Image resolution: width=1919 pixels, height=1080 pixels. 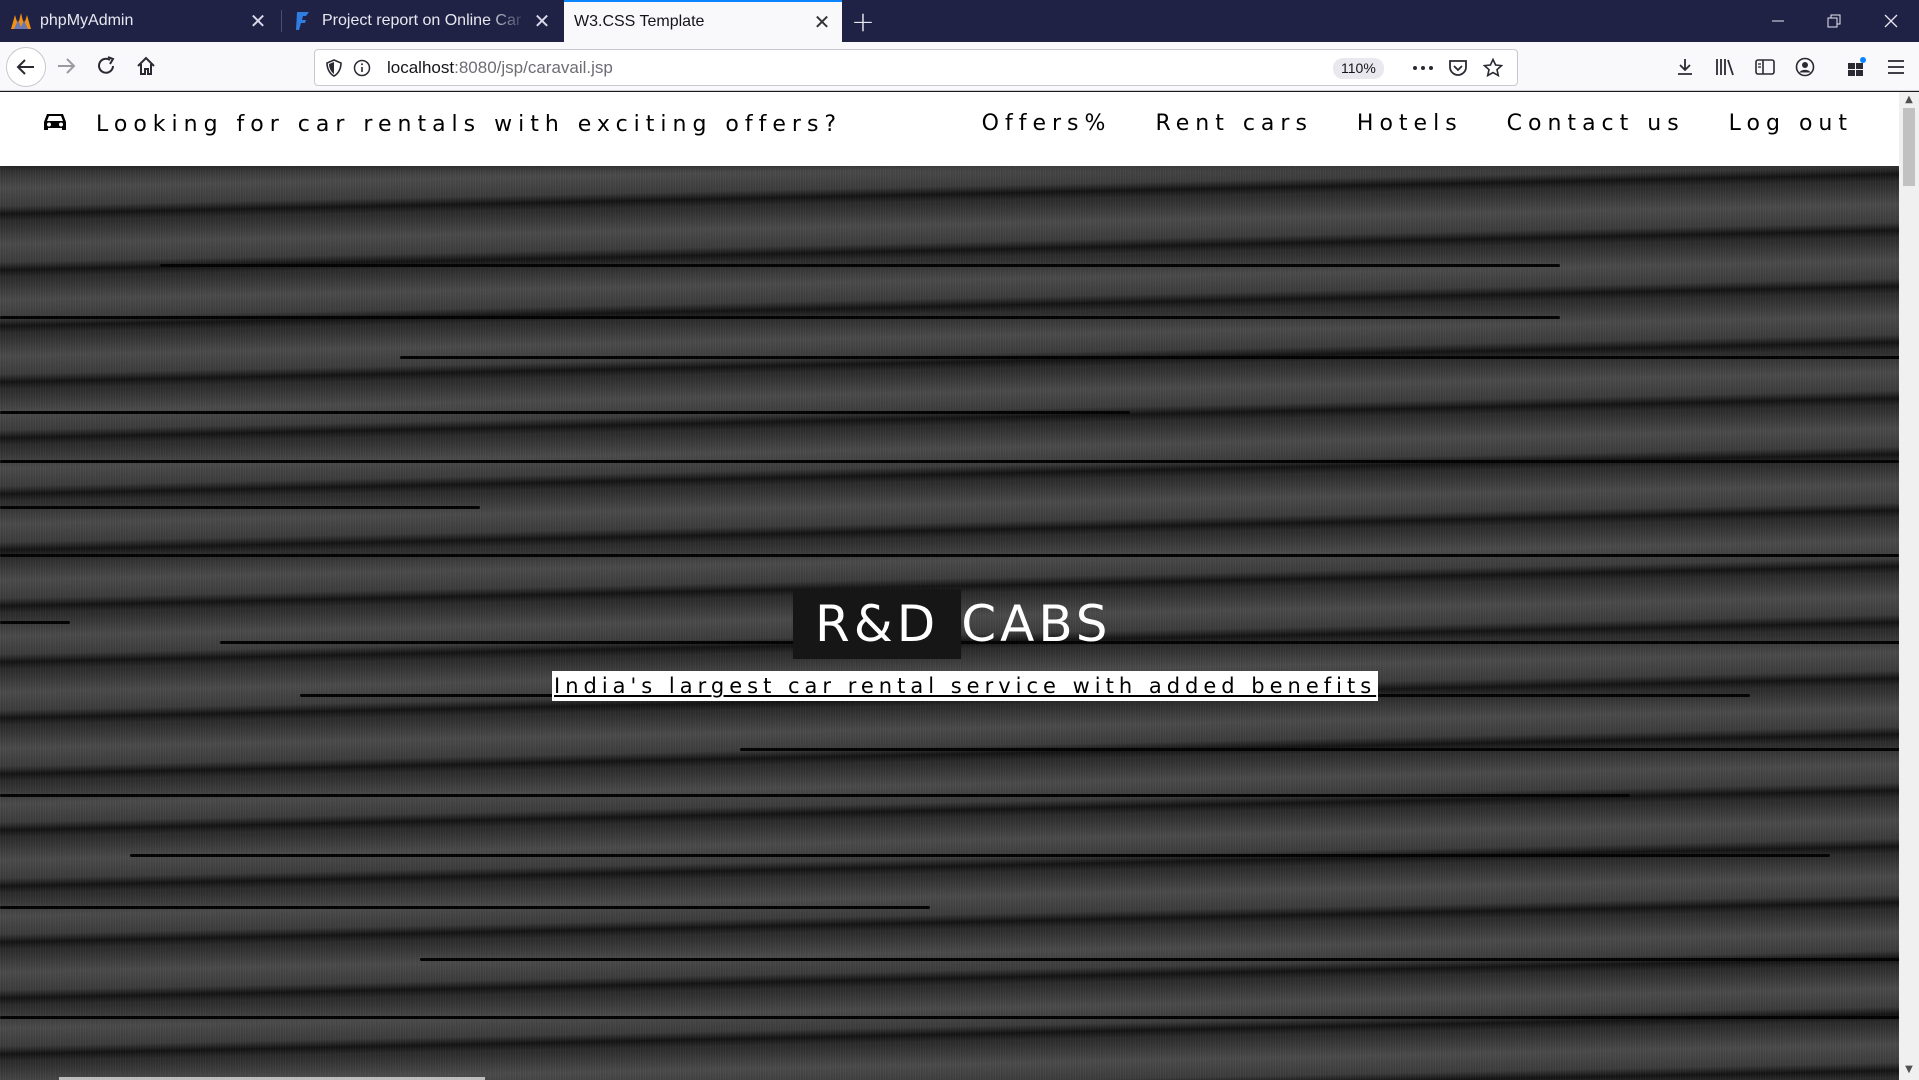 I want to click on navigation-toolbar: localhost:8080/jsp/caravail.jsp 110%, so click(x=959, y=66).